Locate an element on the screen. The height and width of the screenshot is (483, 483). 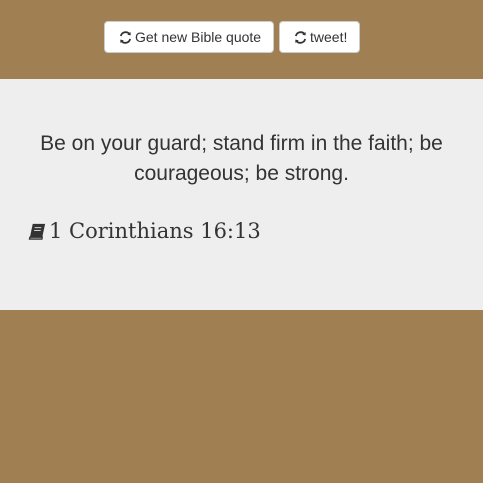
toolbar: Get new Bible quote tweet! is located at coordinates (232, 37).